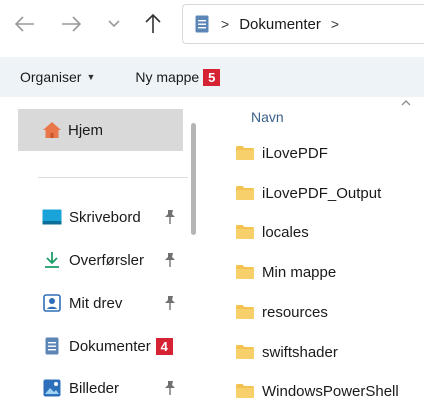  I want to click on sort-up-icon, so click(406, 102).